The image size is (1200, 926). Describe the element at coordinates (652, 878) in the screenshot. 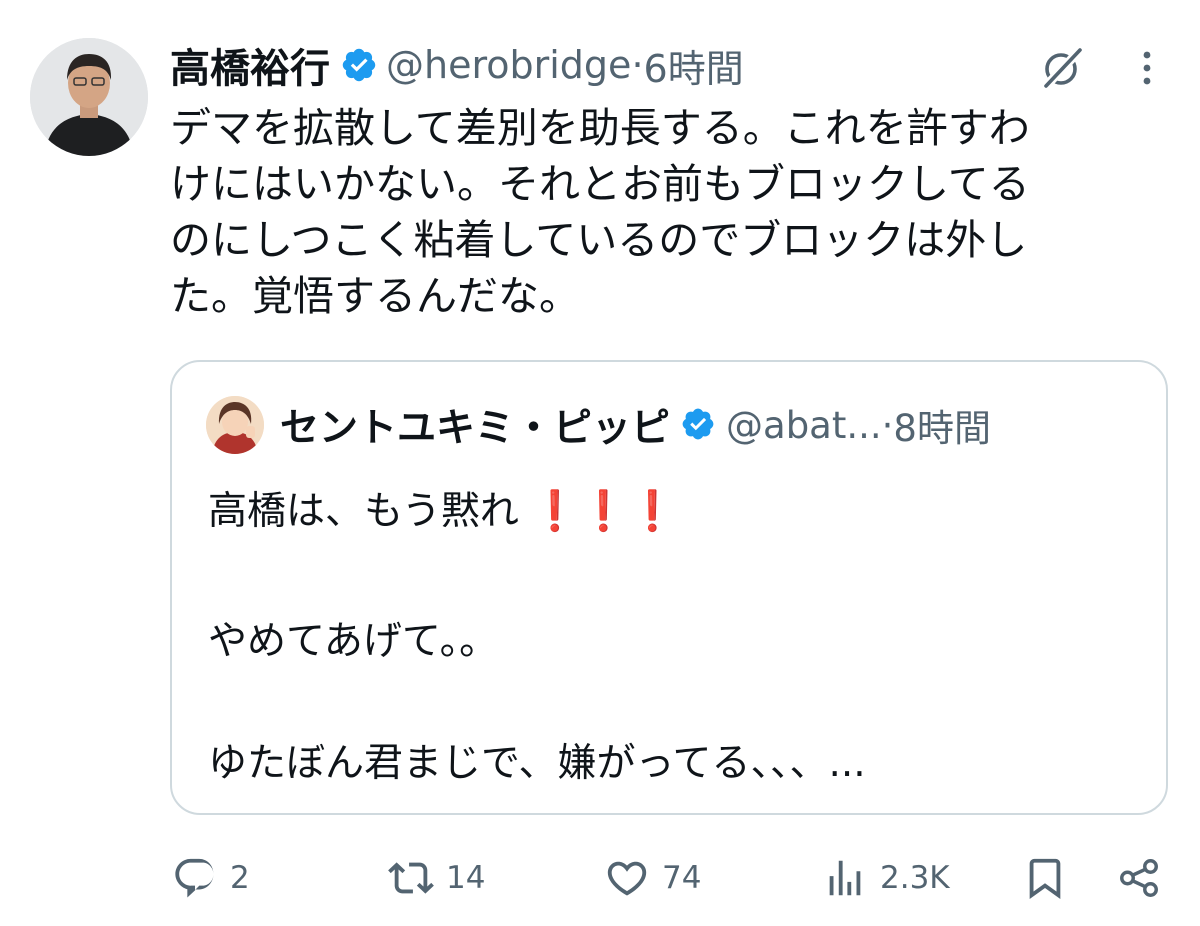

I see `like-button: 74` at that location.